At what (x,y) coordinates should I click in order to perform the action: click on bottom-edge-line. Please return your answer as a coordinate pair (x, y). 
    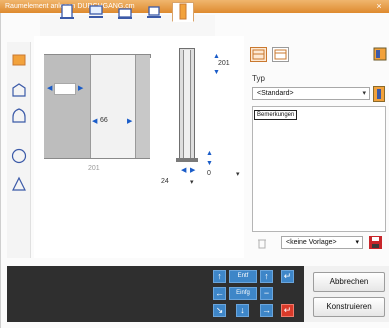
    Looking at the image, I should click on (97, 158).